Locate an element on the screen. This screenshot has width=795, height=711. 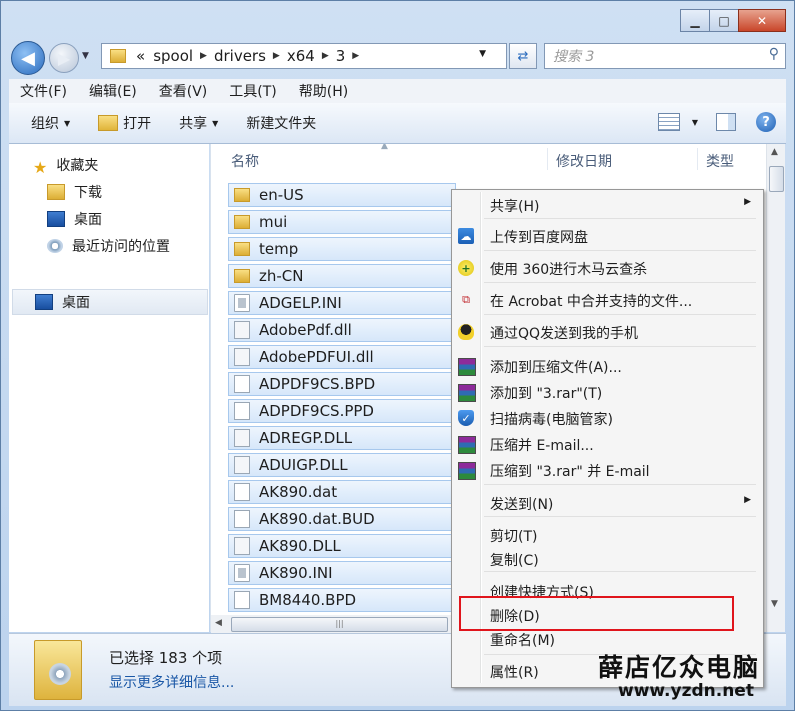
baidu-cloud-icon: ☁ is located at coordinates (466, 236).